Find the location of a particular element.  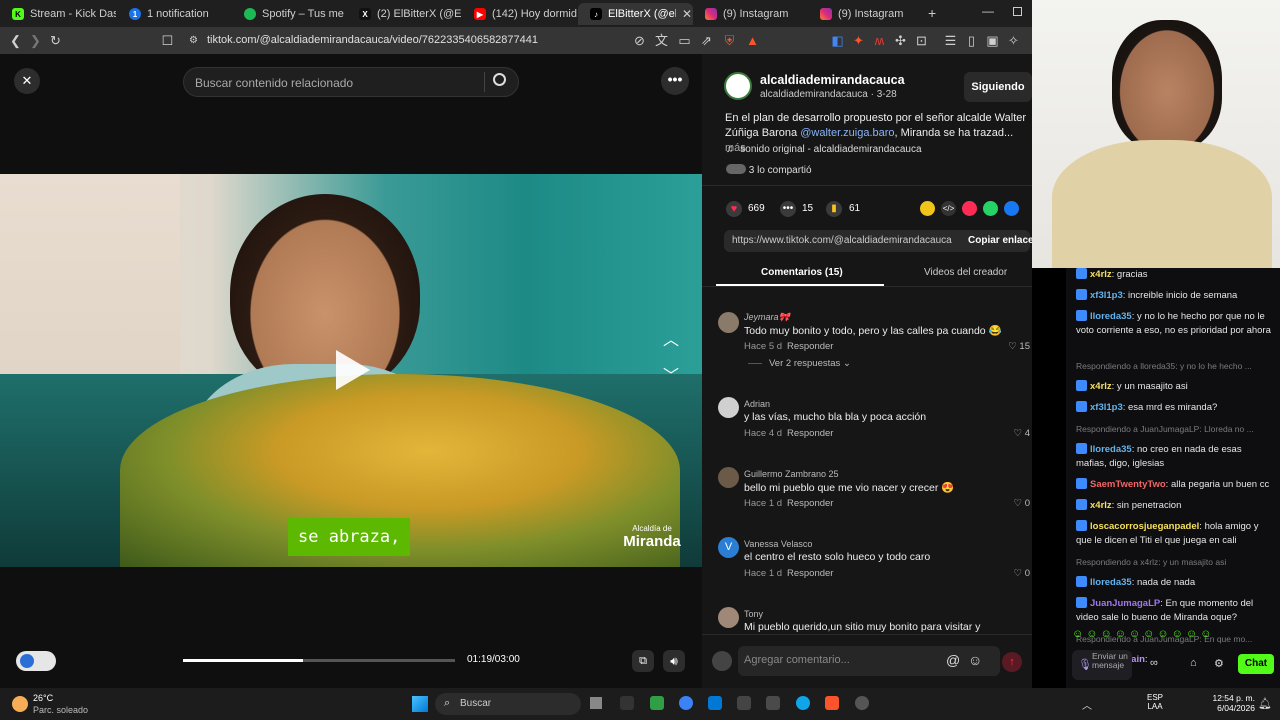

new-tab-icon: + is located at coordinates (932, 13).